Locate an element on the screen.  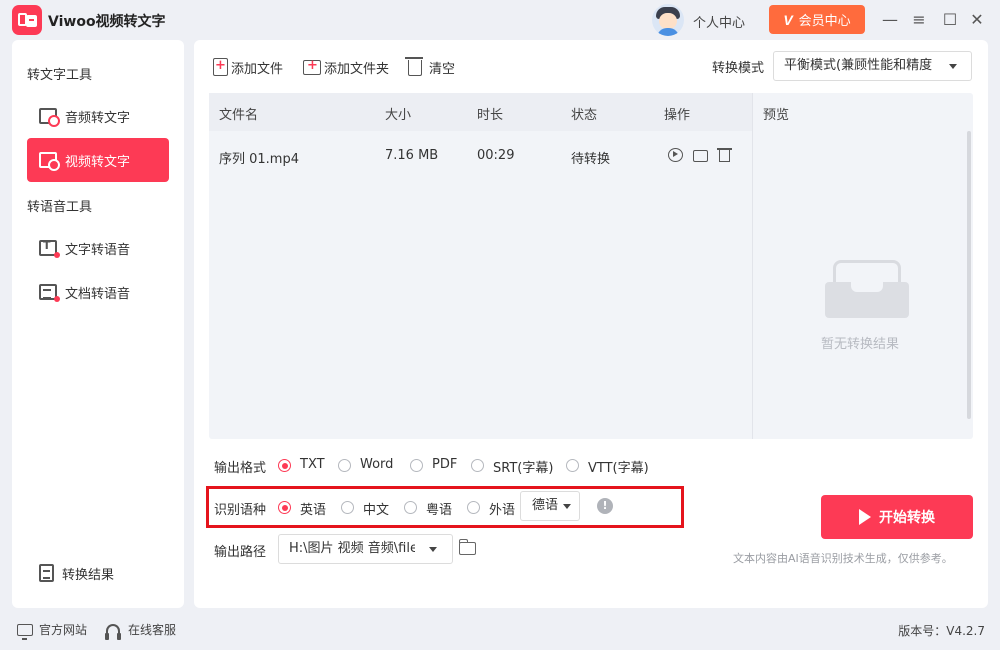
headset-icon is located at coordinates (113, 631).